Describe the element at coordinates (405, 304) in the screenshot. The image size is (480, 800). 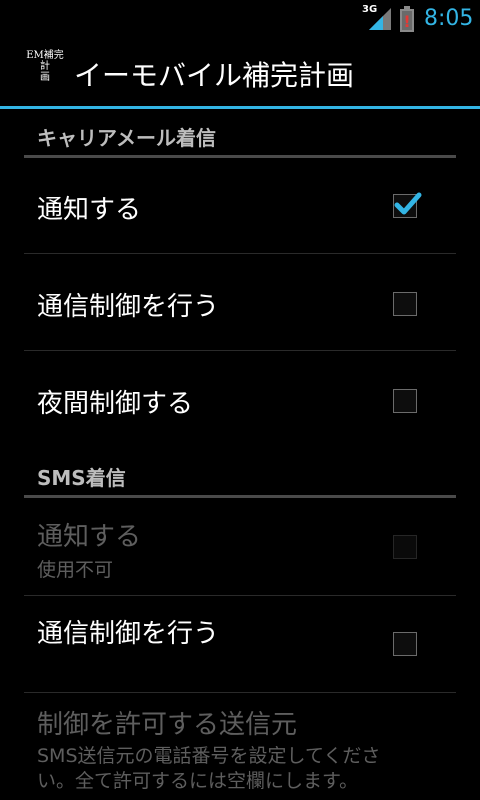
I see `checkbox-carrier-comm-control` at that location.